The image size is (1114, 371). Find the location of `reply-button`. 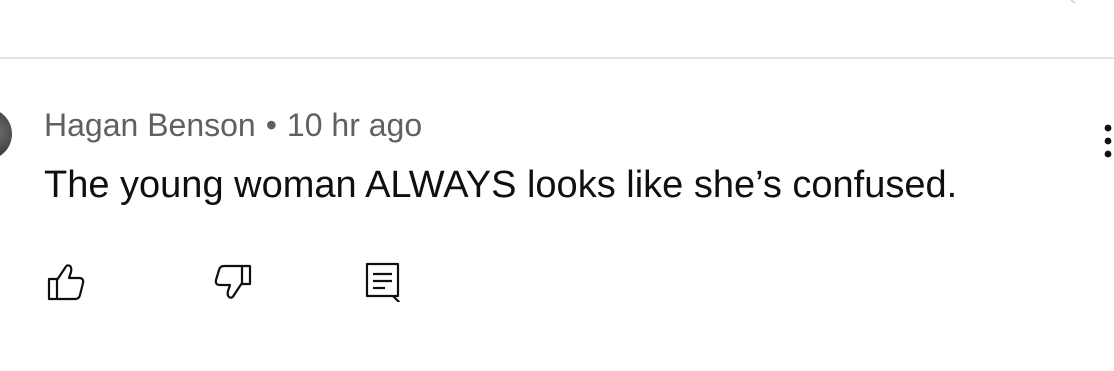

reply-button is located at coordinates (383, 282).